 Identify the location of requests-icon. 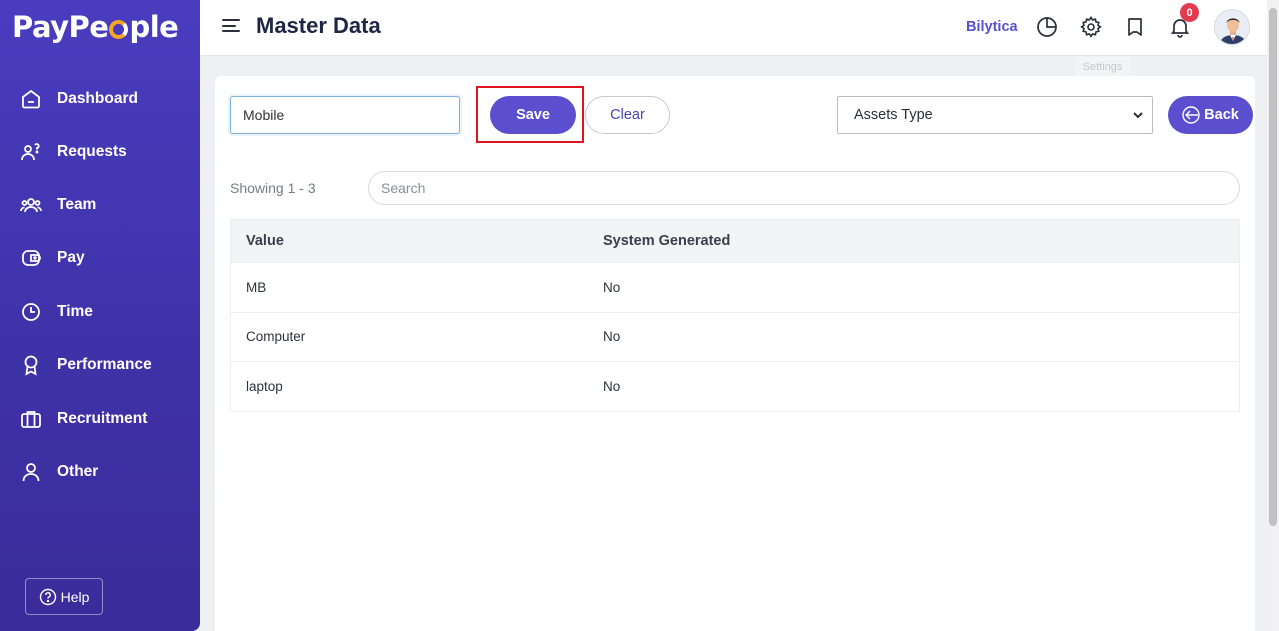
(31, 152).